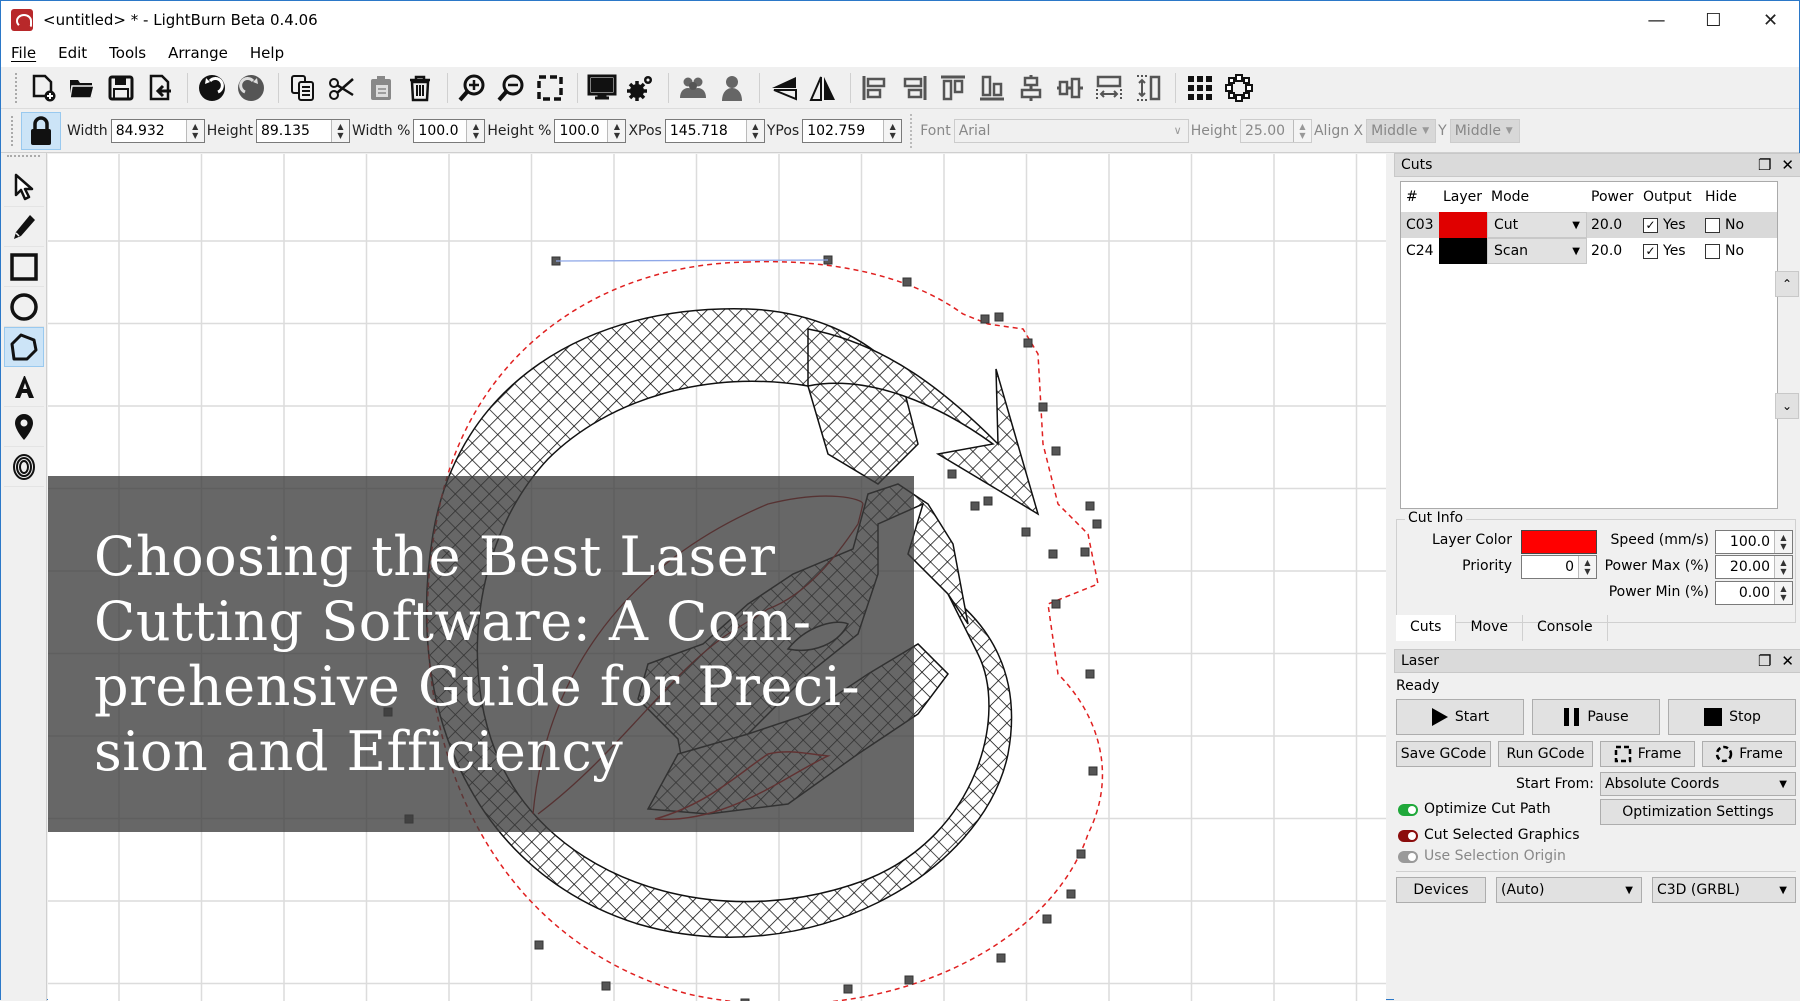 This screenshot has height=1001, width=1800. Describe the element at coordinates (24, 387) in the screenshot. I see `text-tool` at that location.